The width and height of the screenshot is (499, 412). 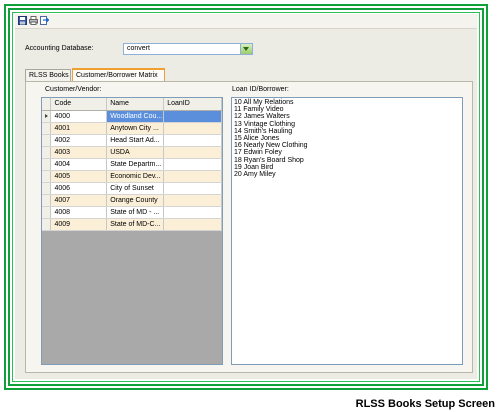 What do you see at coordinates (347, 102) in the screenshot?
I see `list-item: 10 All My Relations` at bounding box center [347, 102].